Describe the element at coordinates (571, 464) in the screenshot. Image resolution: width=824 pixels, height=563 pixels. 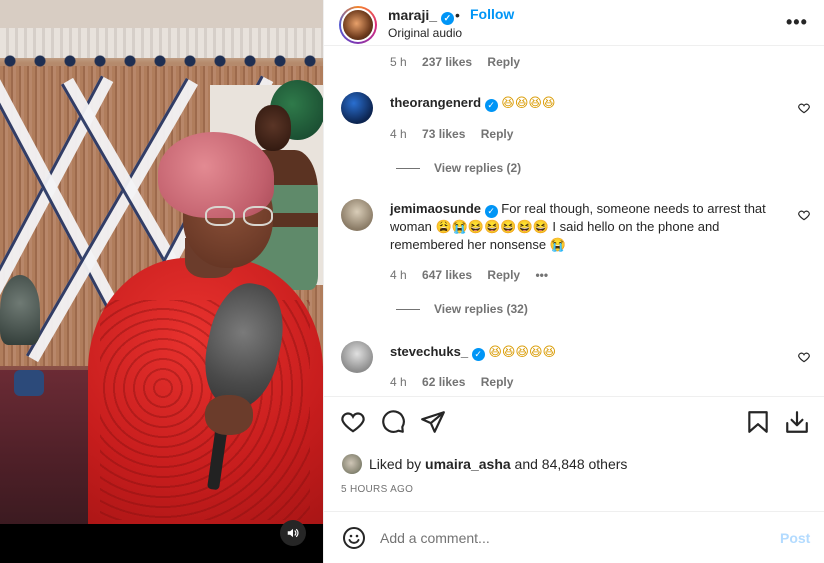
I see `likes-suffix: and 84,848 others` at that location.